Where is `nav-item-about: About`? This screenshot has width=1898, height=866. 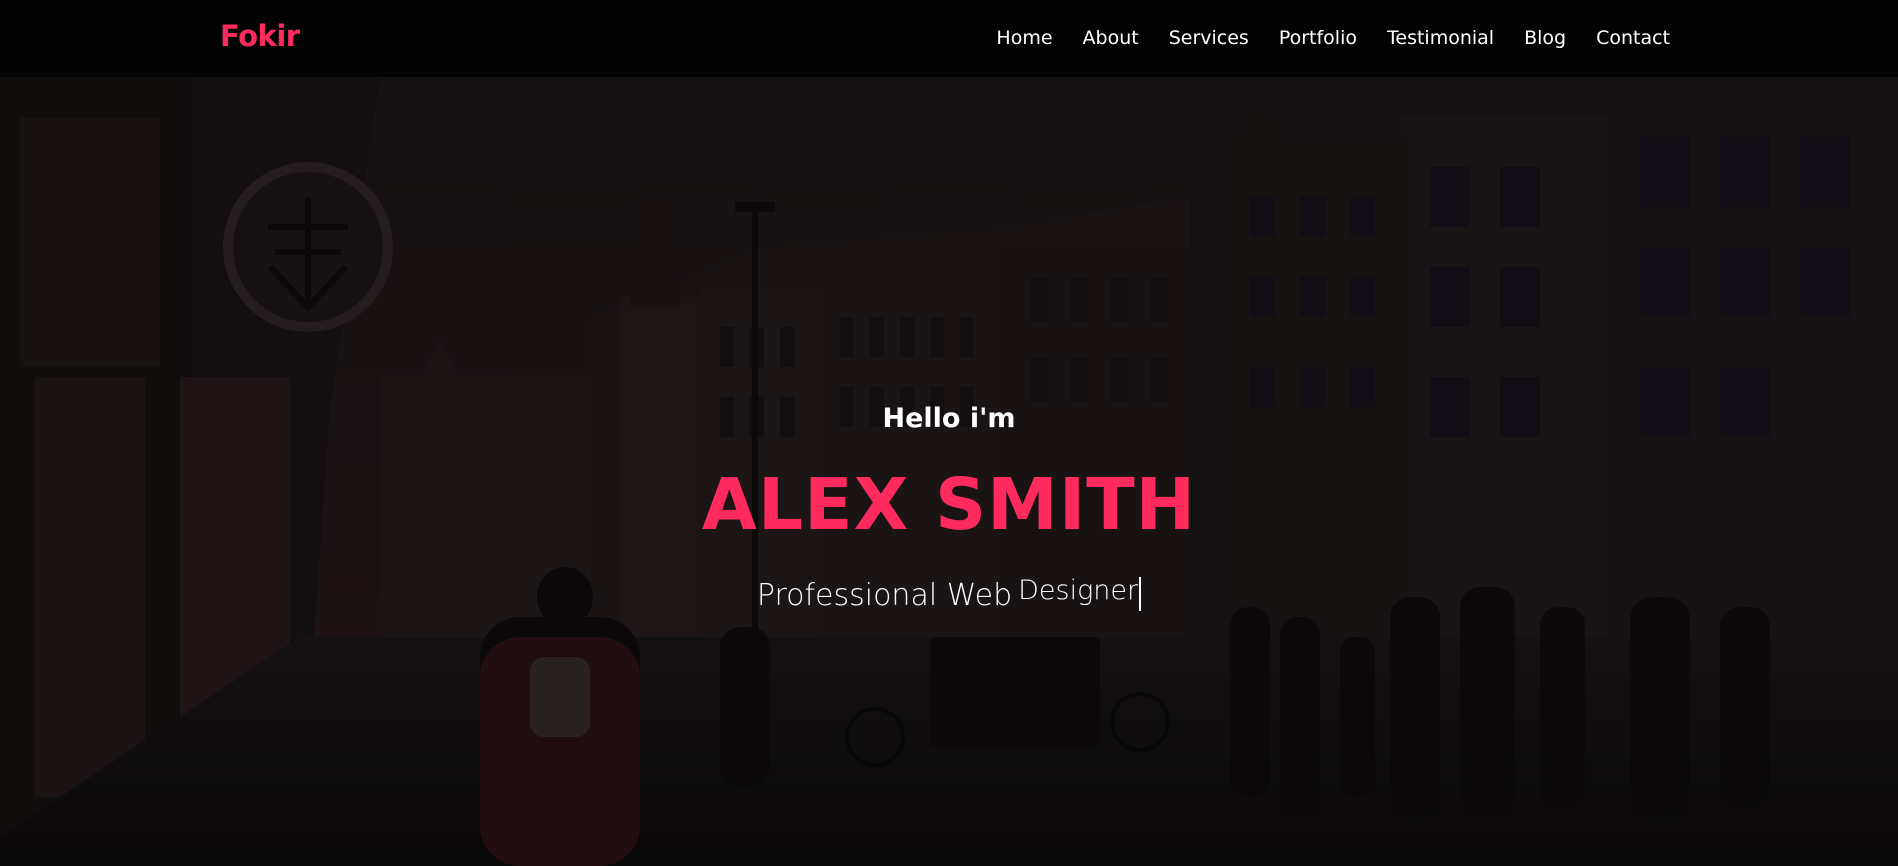 nav-item-about: About is located at coordinates (1111, 38).